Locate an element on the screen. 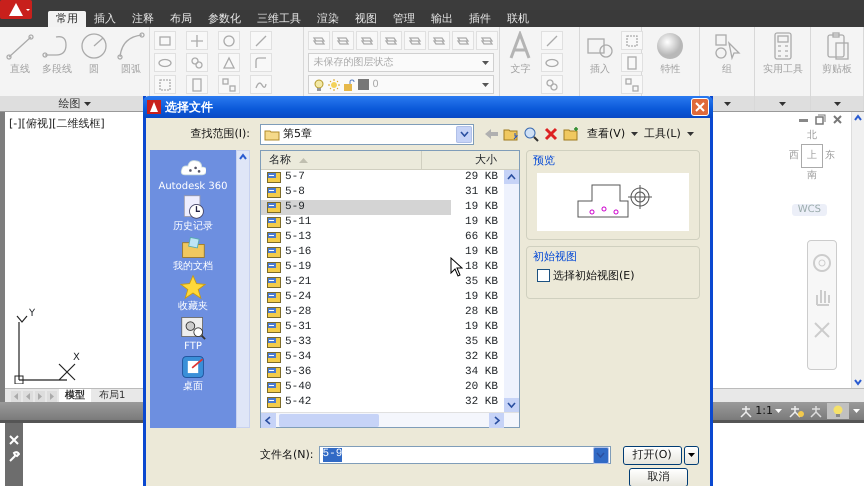 The height and width of the screenshot is (486, 864). file-name: 5-33 is located at coordinates (296, 342).